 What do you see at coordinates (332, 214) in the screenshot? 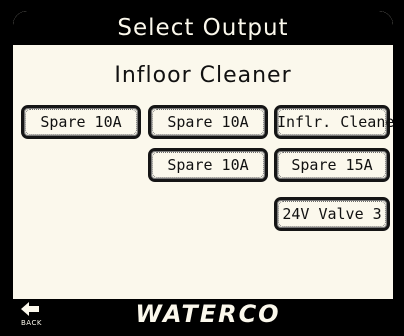
I see `output-button-24v-valve-3: 24V Valve 3` at bounding box center [332, 214].